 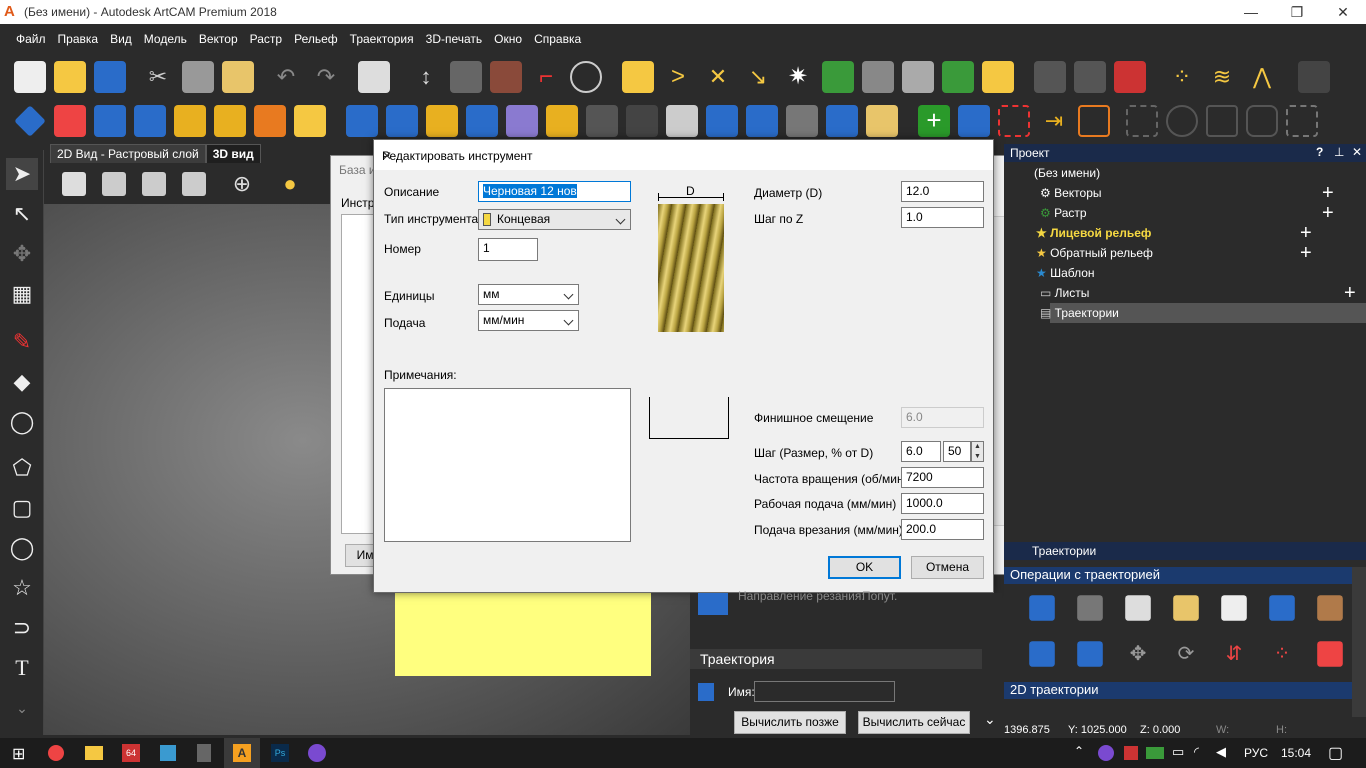 I want to click on fillet-icon: ↘, so click(x=758, y=77).